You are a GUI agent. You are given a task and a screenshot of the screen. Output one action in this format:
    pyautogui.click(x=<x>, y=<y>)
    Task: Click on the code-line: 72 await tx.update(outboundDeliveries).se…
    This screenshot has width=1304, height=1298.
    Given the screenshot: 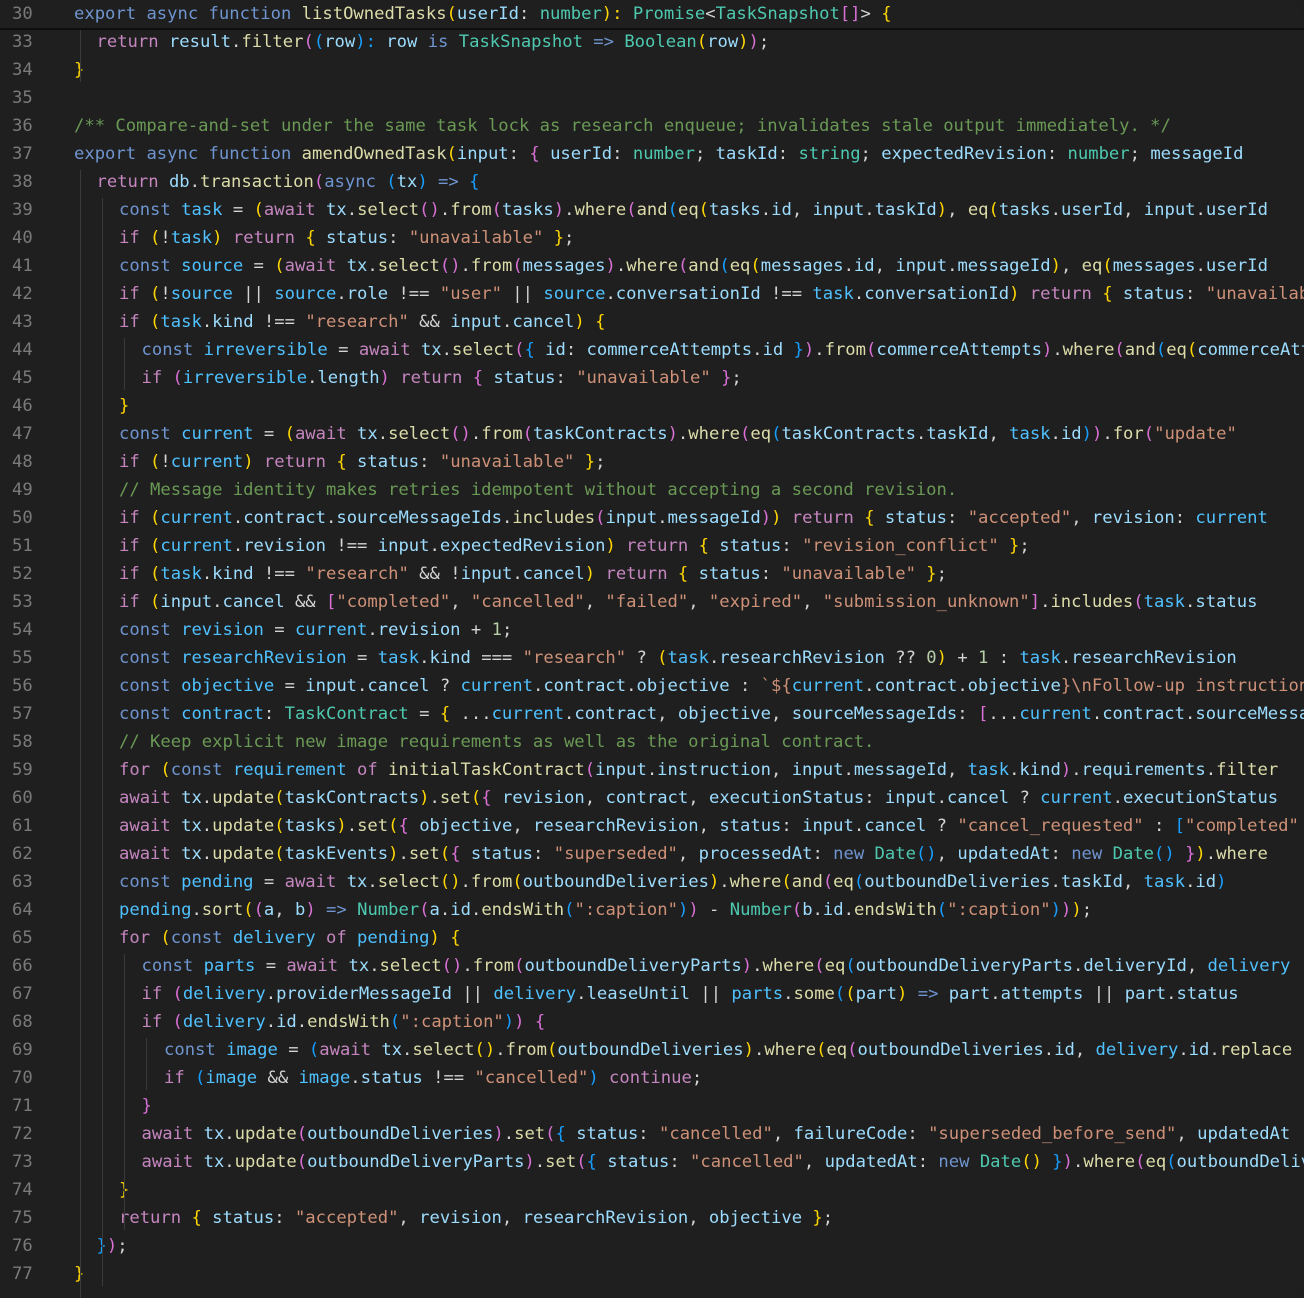 What is the action you would take?
    pyautogui.click(x=652, y=1134)
    